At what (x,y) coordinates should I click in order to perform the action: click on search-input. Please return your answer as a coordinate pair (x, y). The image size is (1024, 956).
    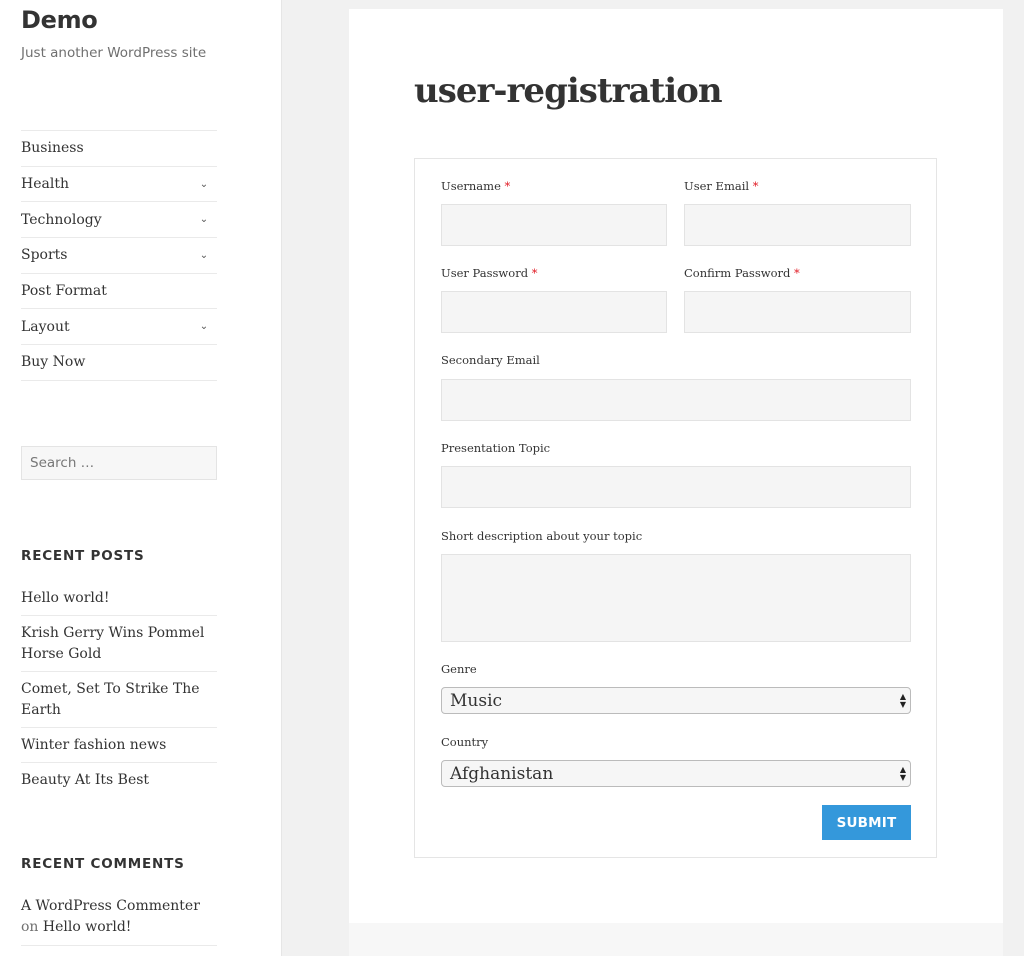
    Looking at the image, I should click on (119, 463).